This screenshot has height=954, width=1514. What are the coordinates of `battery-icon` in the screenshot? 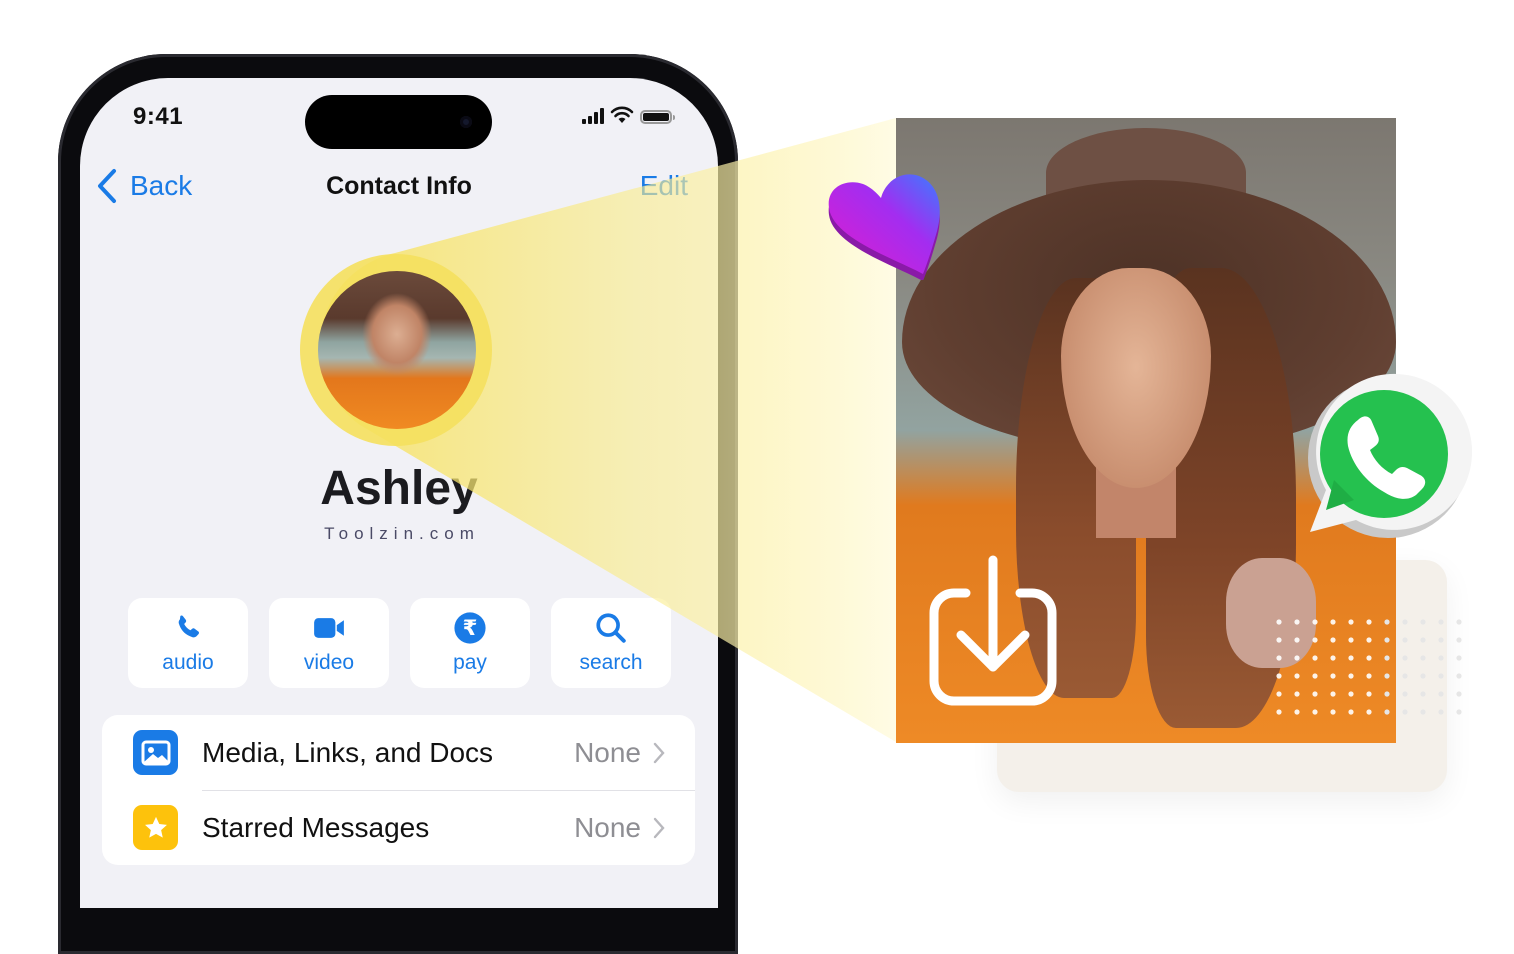 It's located at (657, 117).